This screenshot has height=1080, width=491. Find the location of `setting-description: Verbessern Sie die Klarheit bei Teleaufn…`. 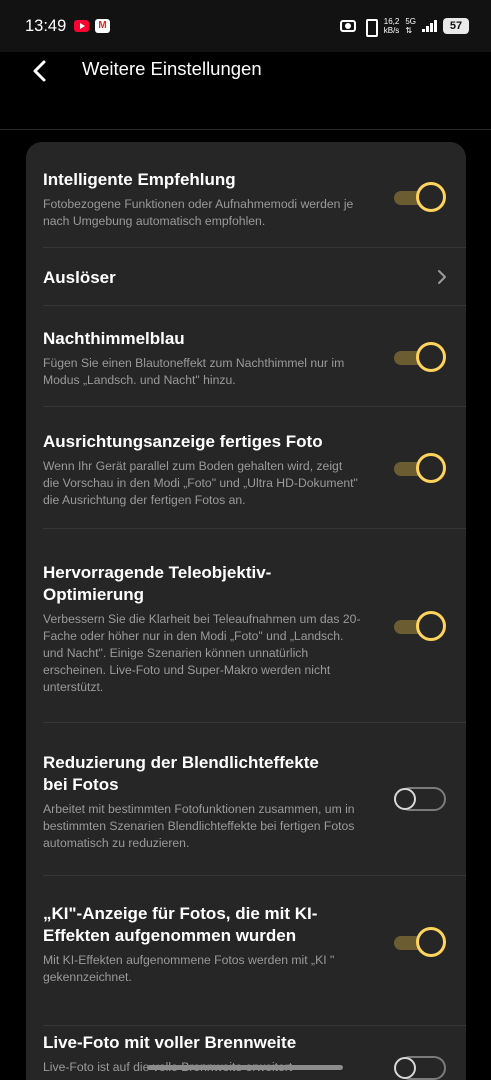

setting-description: Verbessern Sie die Klarheit bei Teleaufn… is located at coordinates (202, 653).